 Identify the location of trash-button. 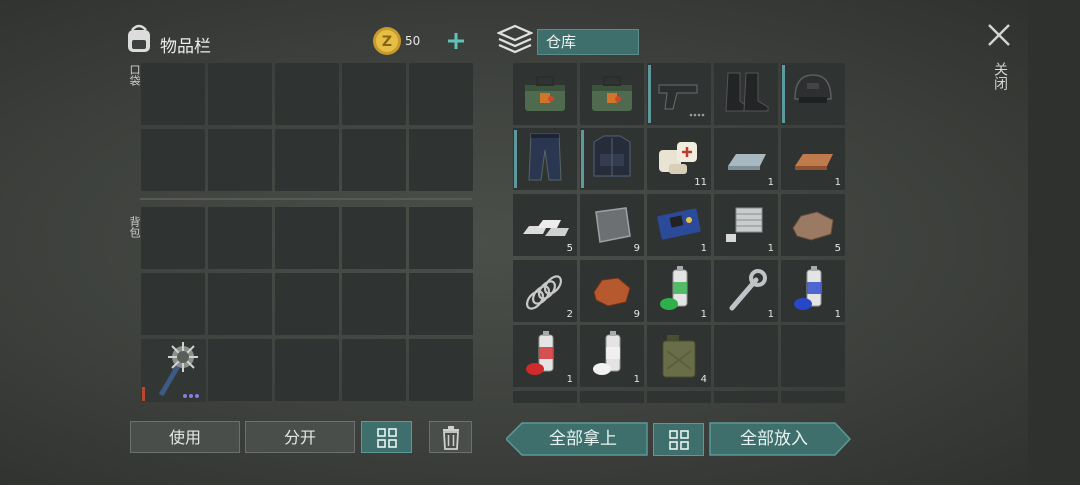
(450, 437).